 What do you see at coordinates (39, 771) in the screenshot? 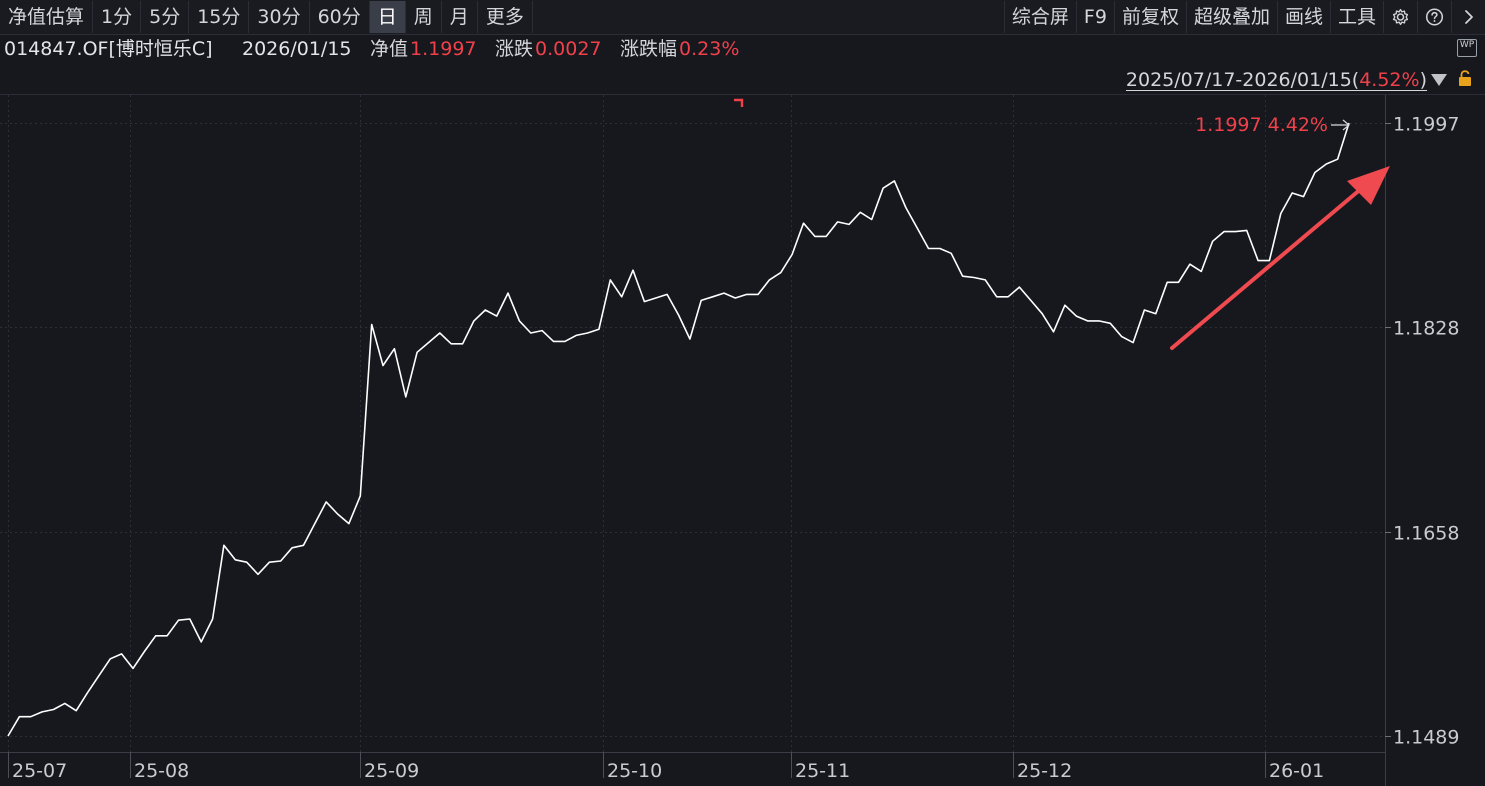
I see `x-tick-label: 25-07` at bounding box center [39, 771].